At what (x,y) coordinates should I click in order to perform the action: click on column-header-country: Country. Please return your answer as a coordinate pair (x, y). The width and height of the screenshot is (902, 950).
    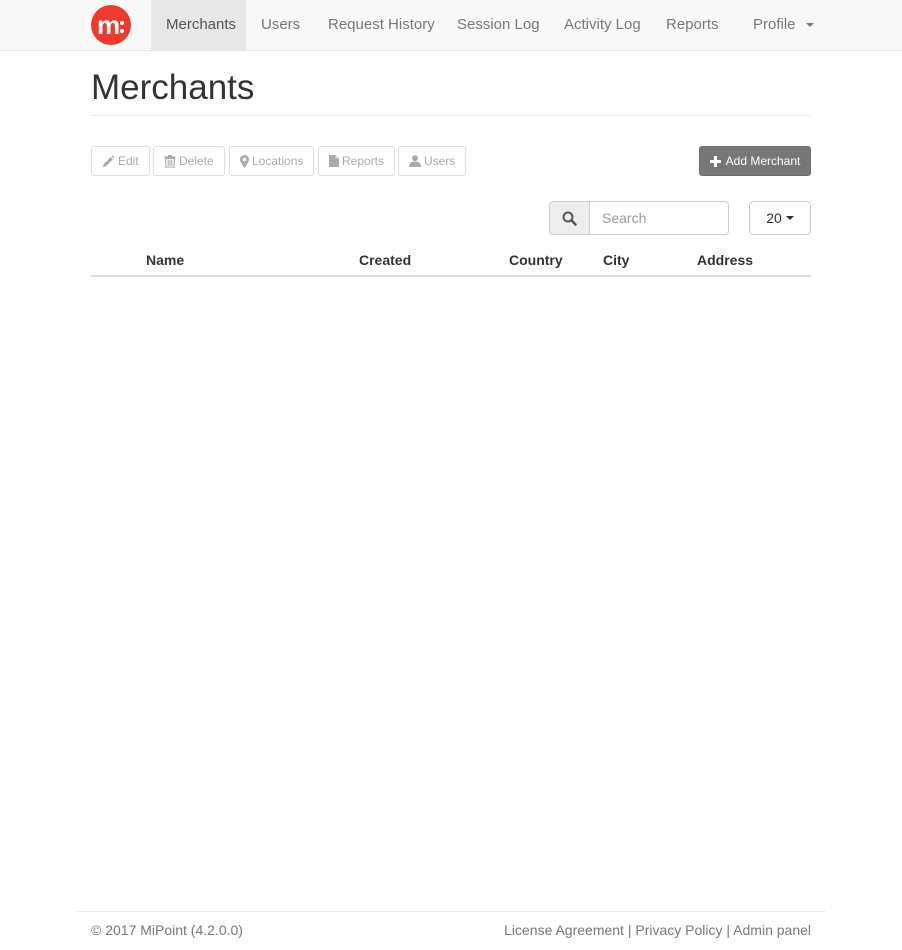
    Looking at the image, I should click on (536, 260).